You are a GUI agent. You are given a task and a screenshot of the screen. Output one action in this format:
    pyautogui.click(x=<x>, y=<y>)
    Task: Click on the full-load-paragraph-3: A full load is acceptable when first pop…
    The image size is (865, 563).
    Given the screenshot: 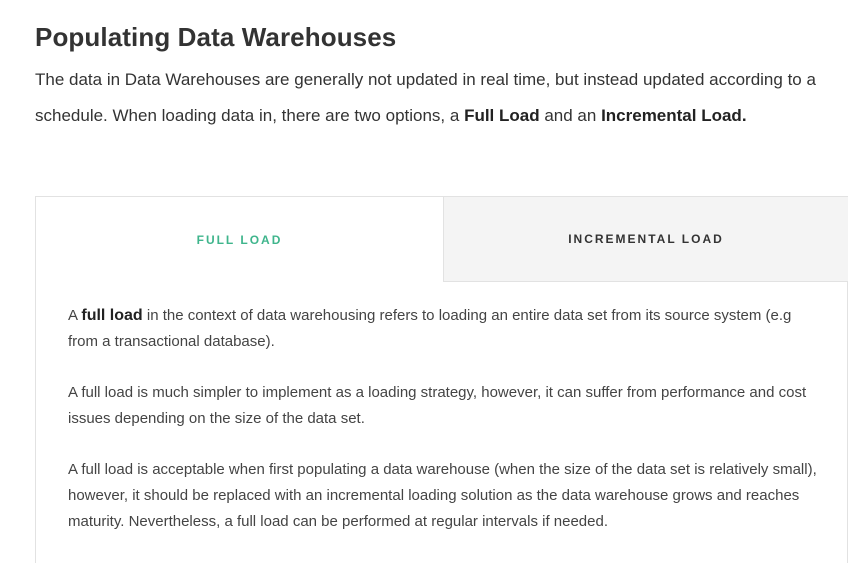 What is the action you would take?
    pyautogui.click(x=442, y=495)
    